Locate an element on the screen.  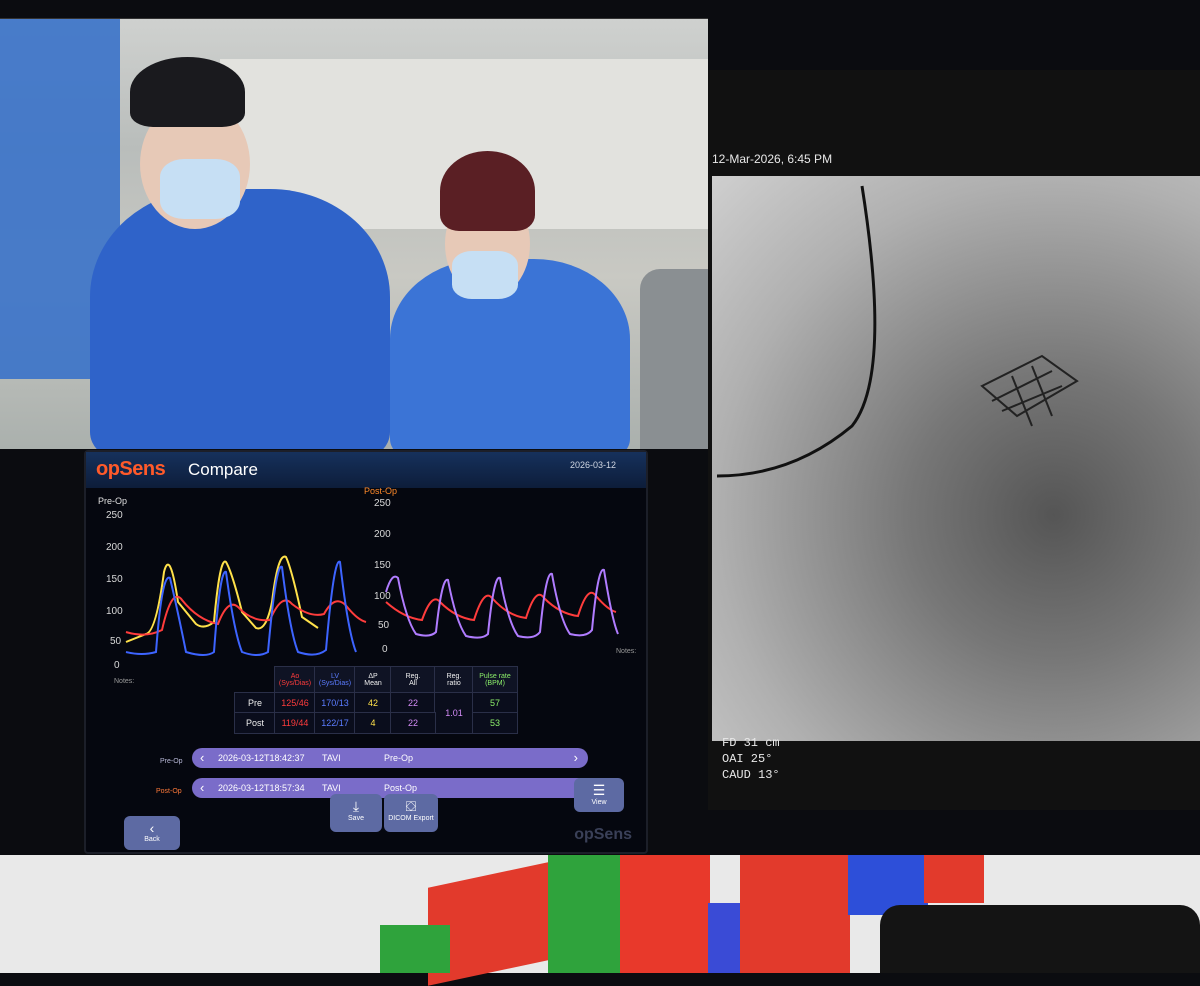
header-dp-mean: ΔP Mean is located at coordinates (373, 680).